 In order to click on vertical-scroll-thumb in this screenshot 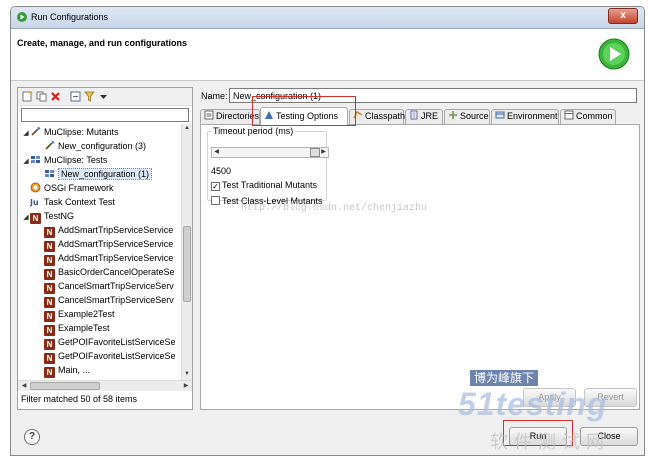, I will do `click(187, 264)`.